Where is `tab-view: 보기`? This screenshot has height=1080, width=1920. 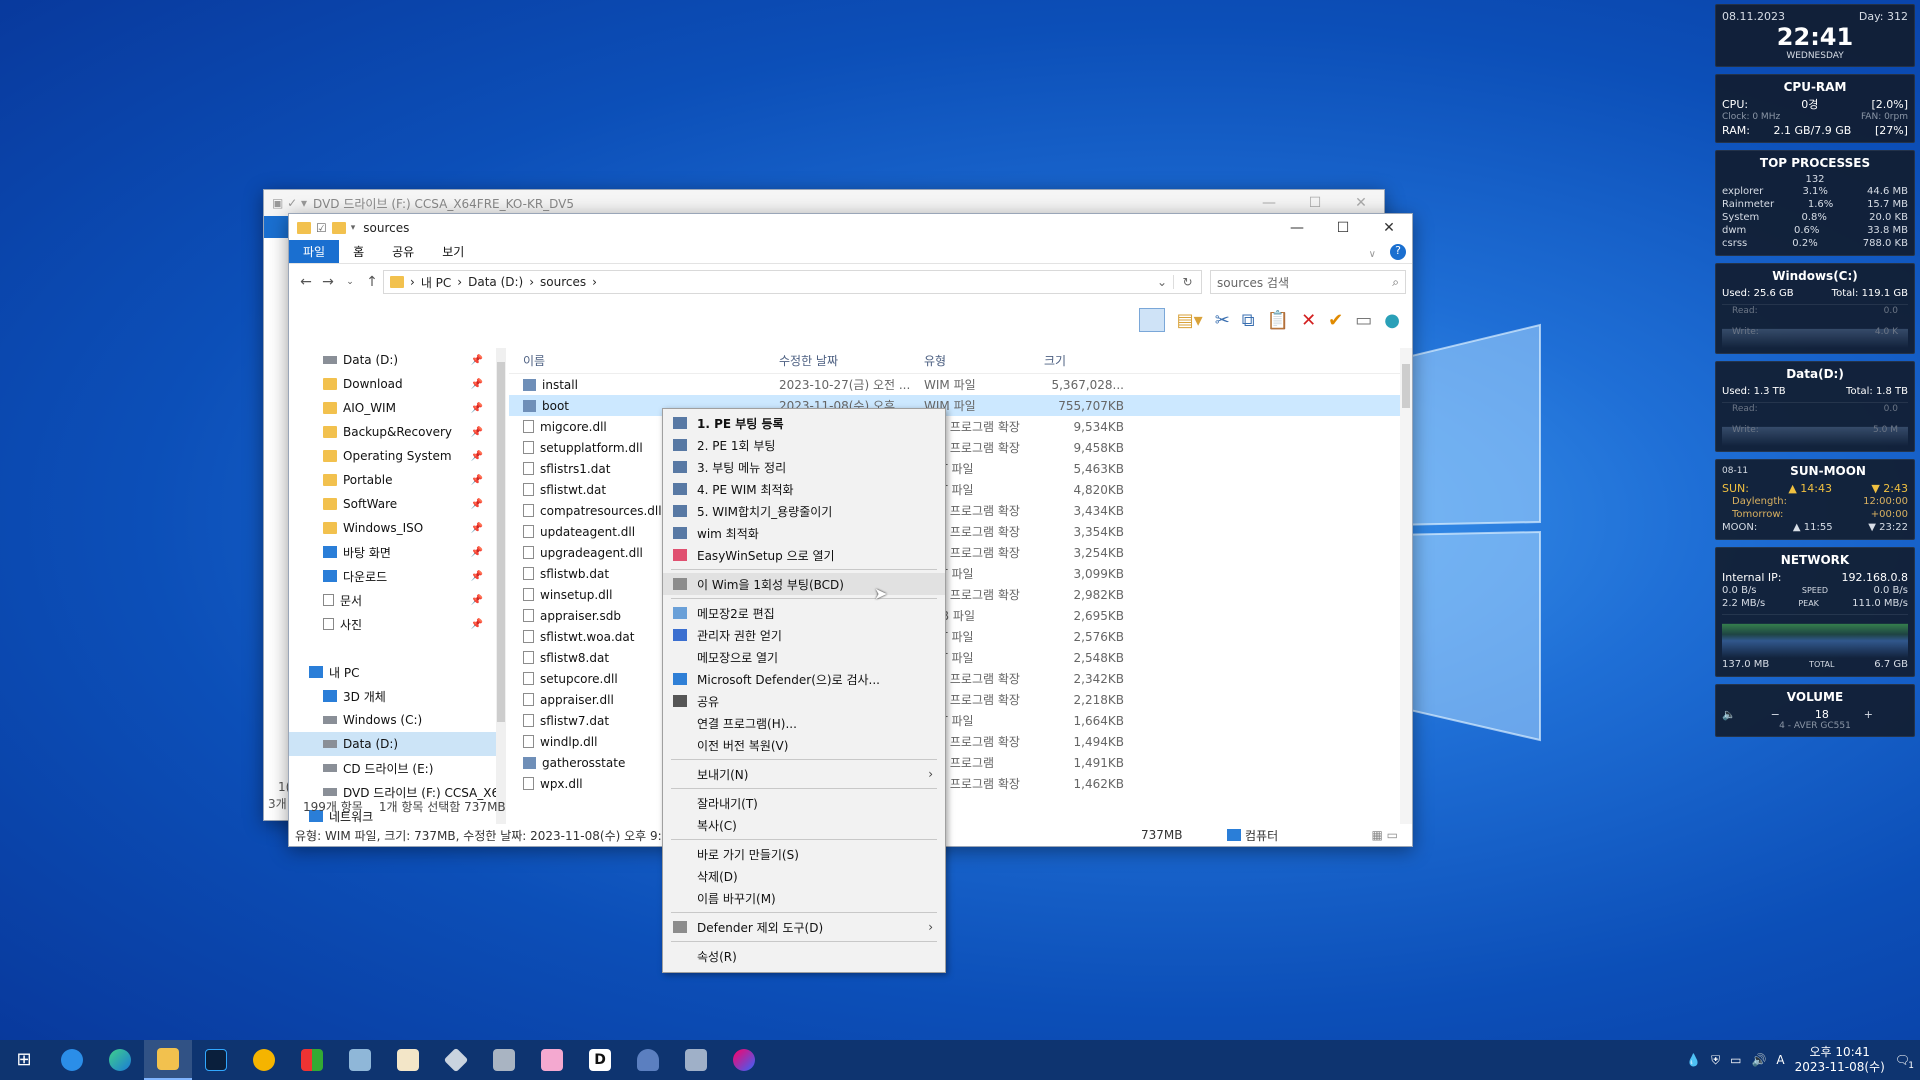
tab-view: 보기 is located at coordinates (453, 251).